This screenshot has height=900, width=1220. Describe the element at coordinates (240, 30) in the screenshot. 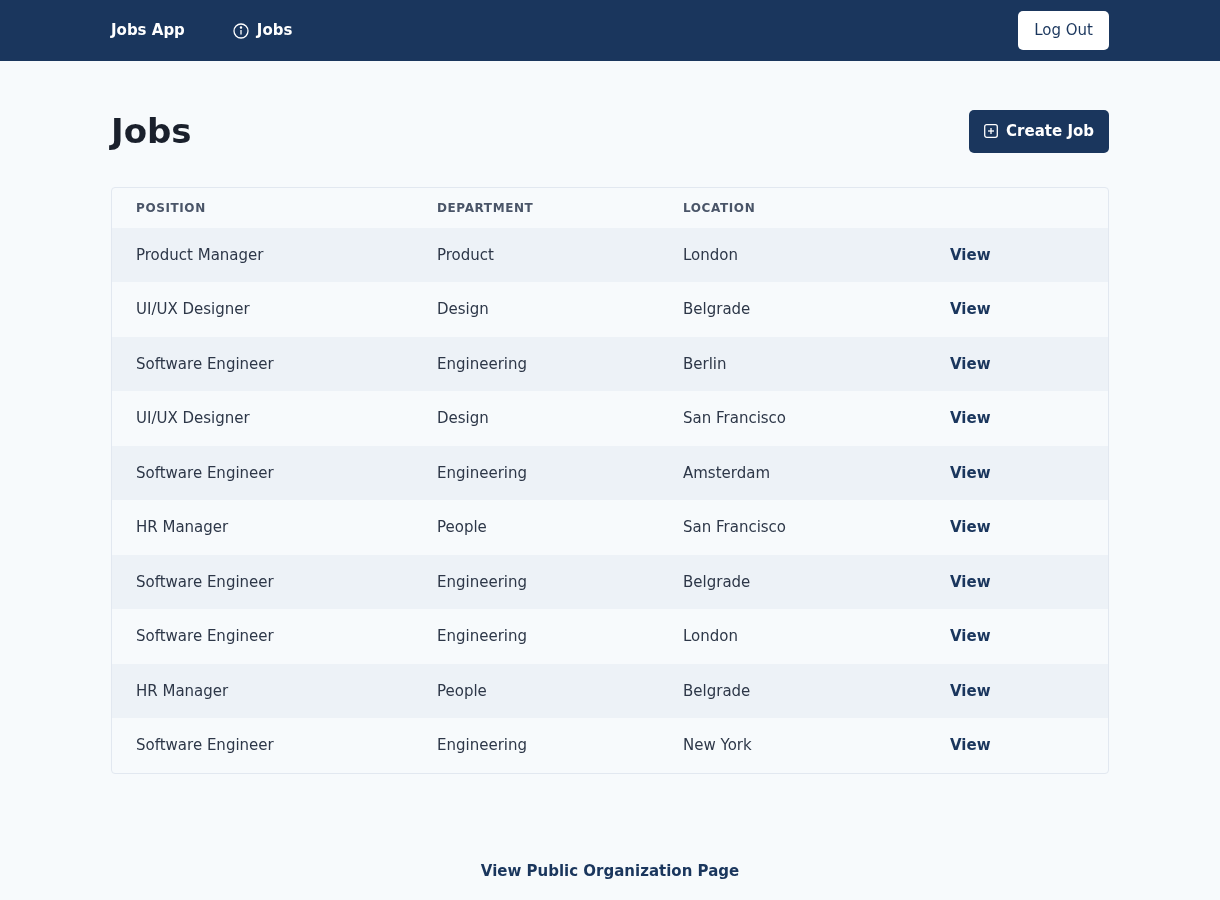

I see `info-icon` at that location.